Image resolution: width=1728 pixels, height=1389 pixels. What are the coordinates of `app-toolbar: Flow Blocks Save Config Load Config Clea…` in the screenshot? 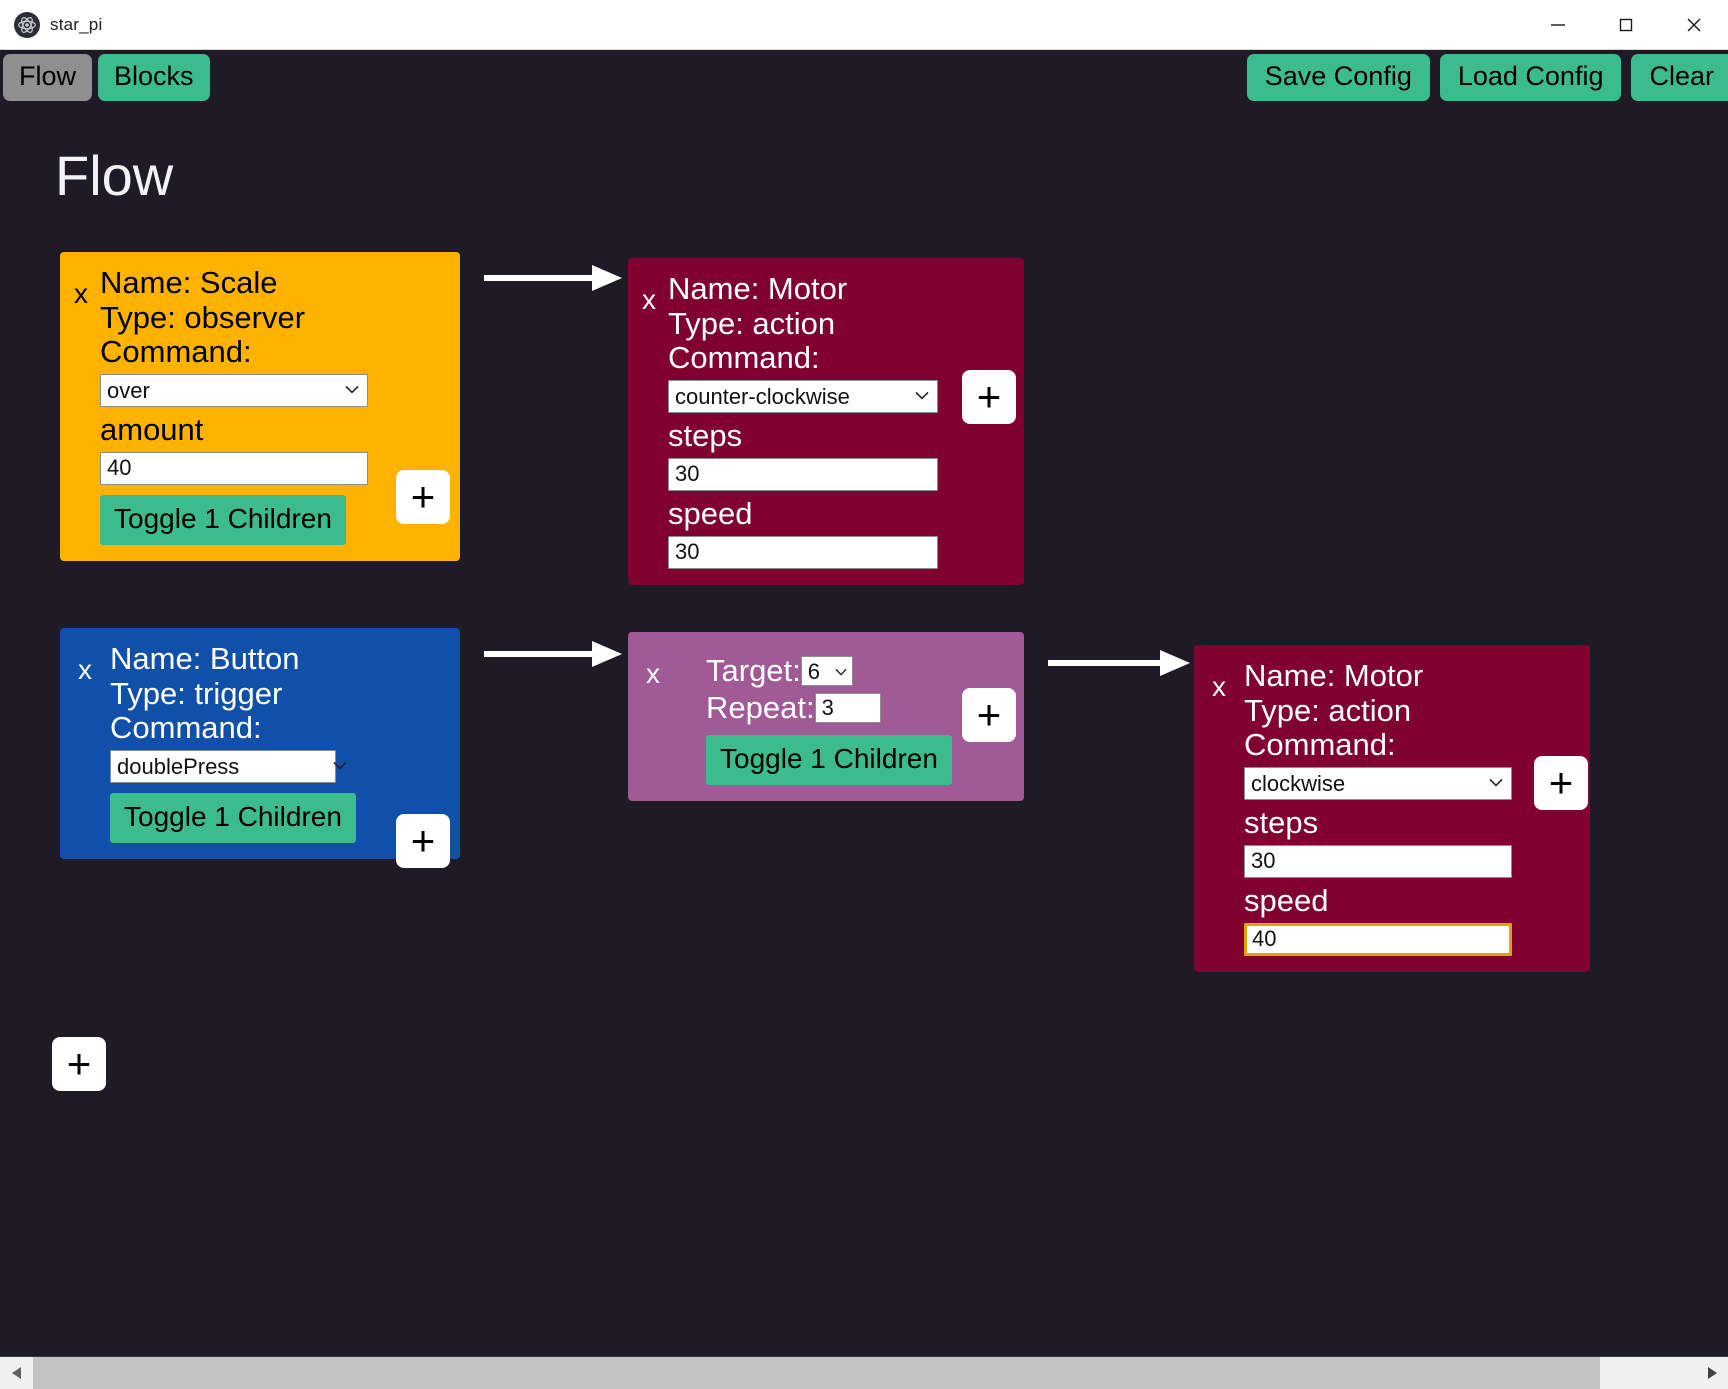 It's located at (864, 79).